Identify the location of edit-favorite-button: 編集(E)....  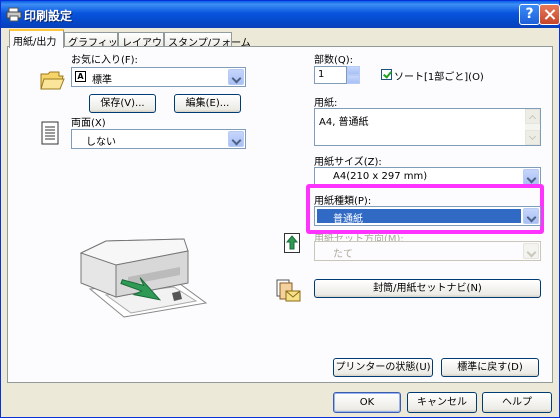
(207, 103).